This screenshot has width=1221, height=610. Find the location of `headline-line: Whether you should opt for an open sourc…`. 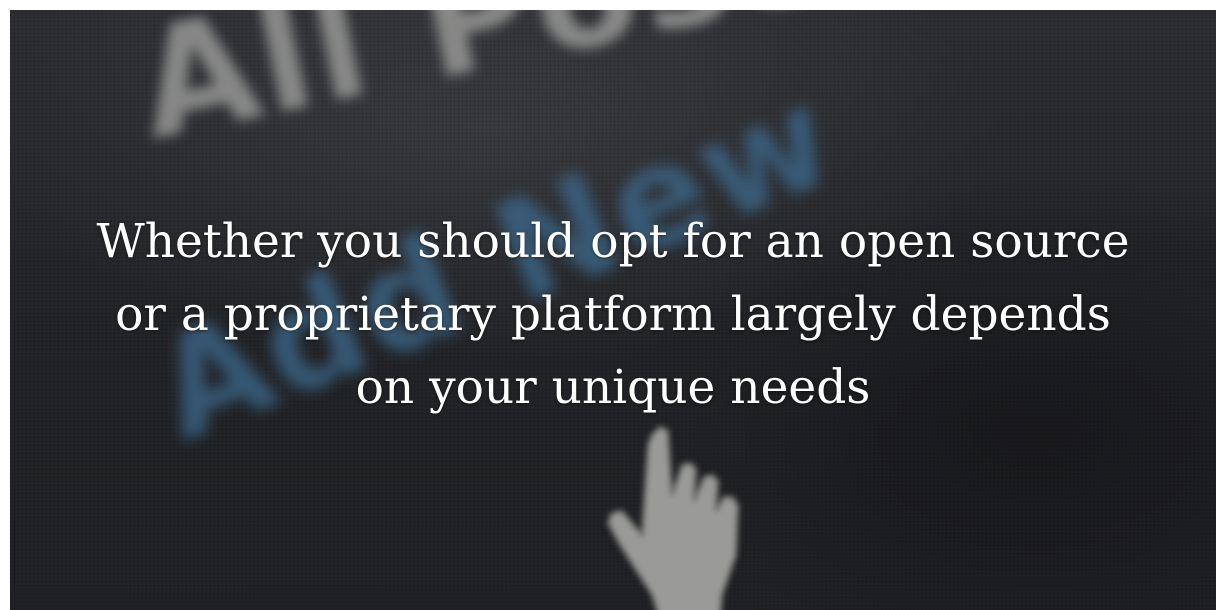

headline-line: Whether you should opt for an open sourc… is located at coordinates (613, 241).